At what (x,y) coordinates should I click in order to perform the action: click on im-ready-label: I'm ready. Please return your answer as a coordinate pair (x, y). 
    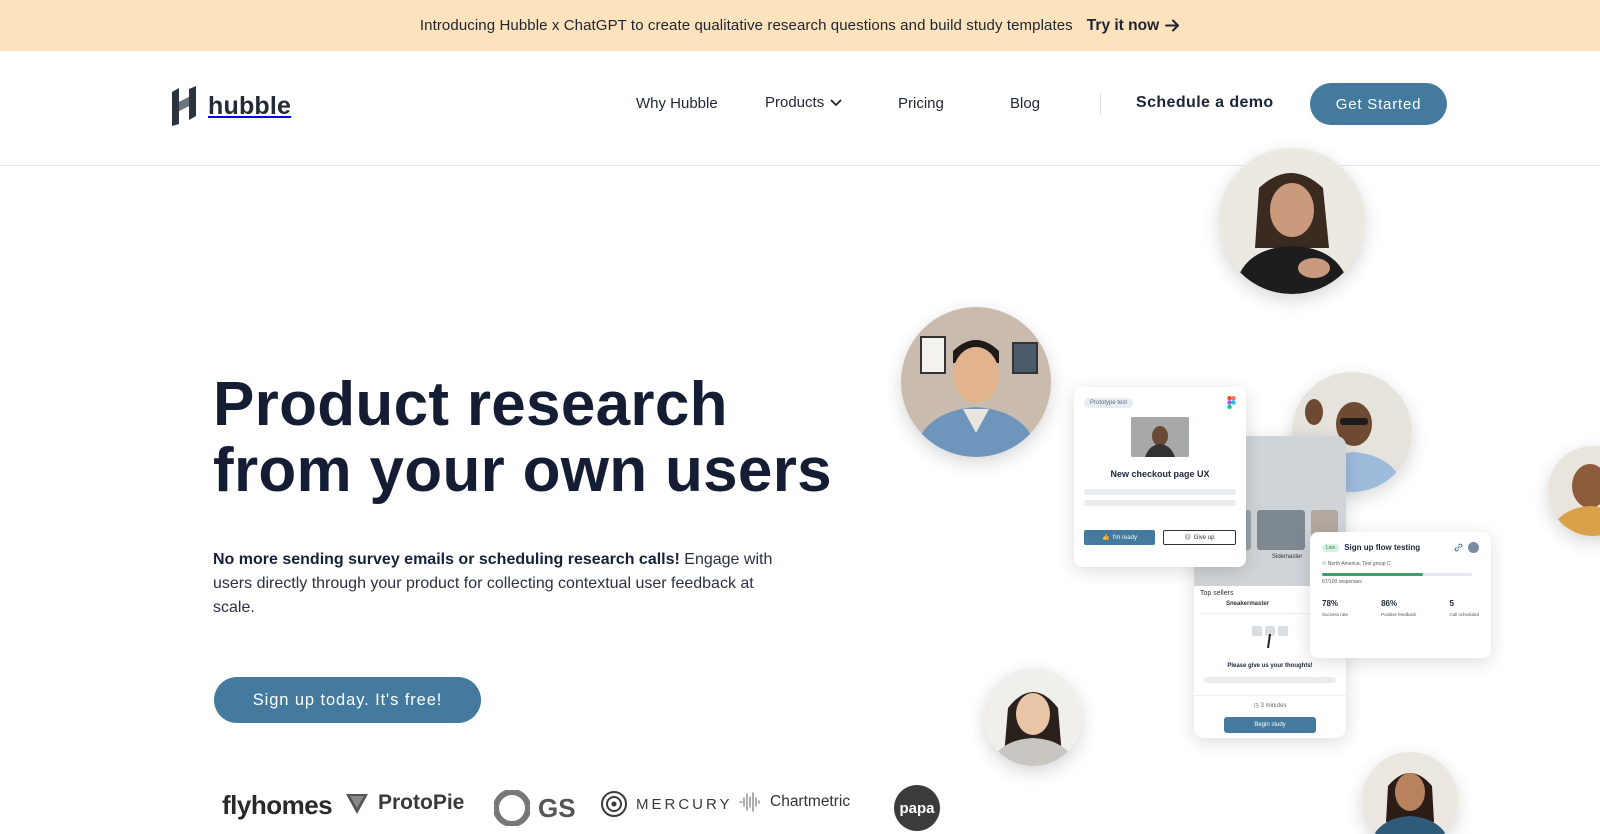
    Looking at the image, I should click on (1124, 537).